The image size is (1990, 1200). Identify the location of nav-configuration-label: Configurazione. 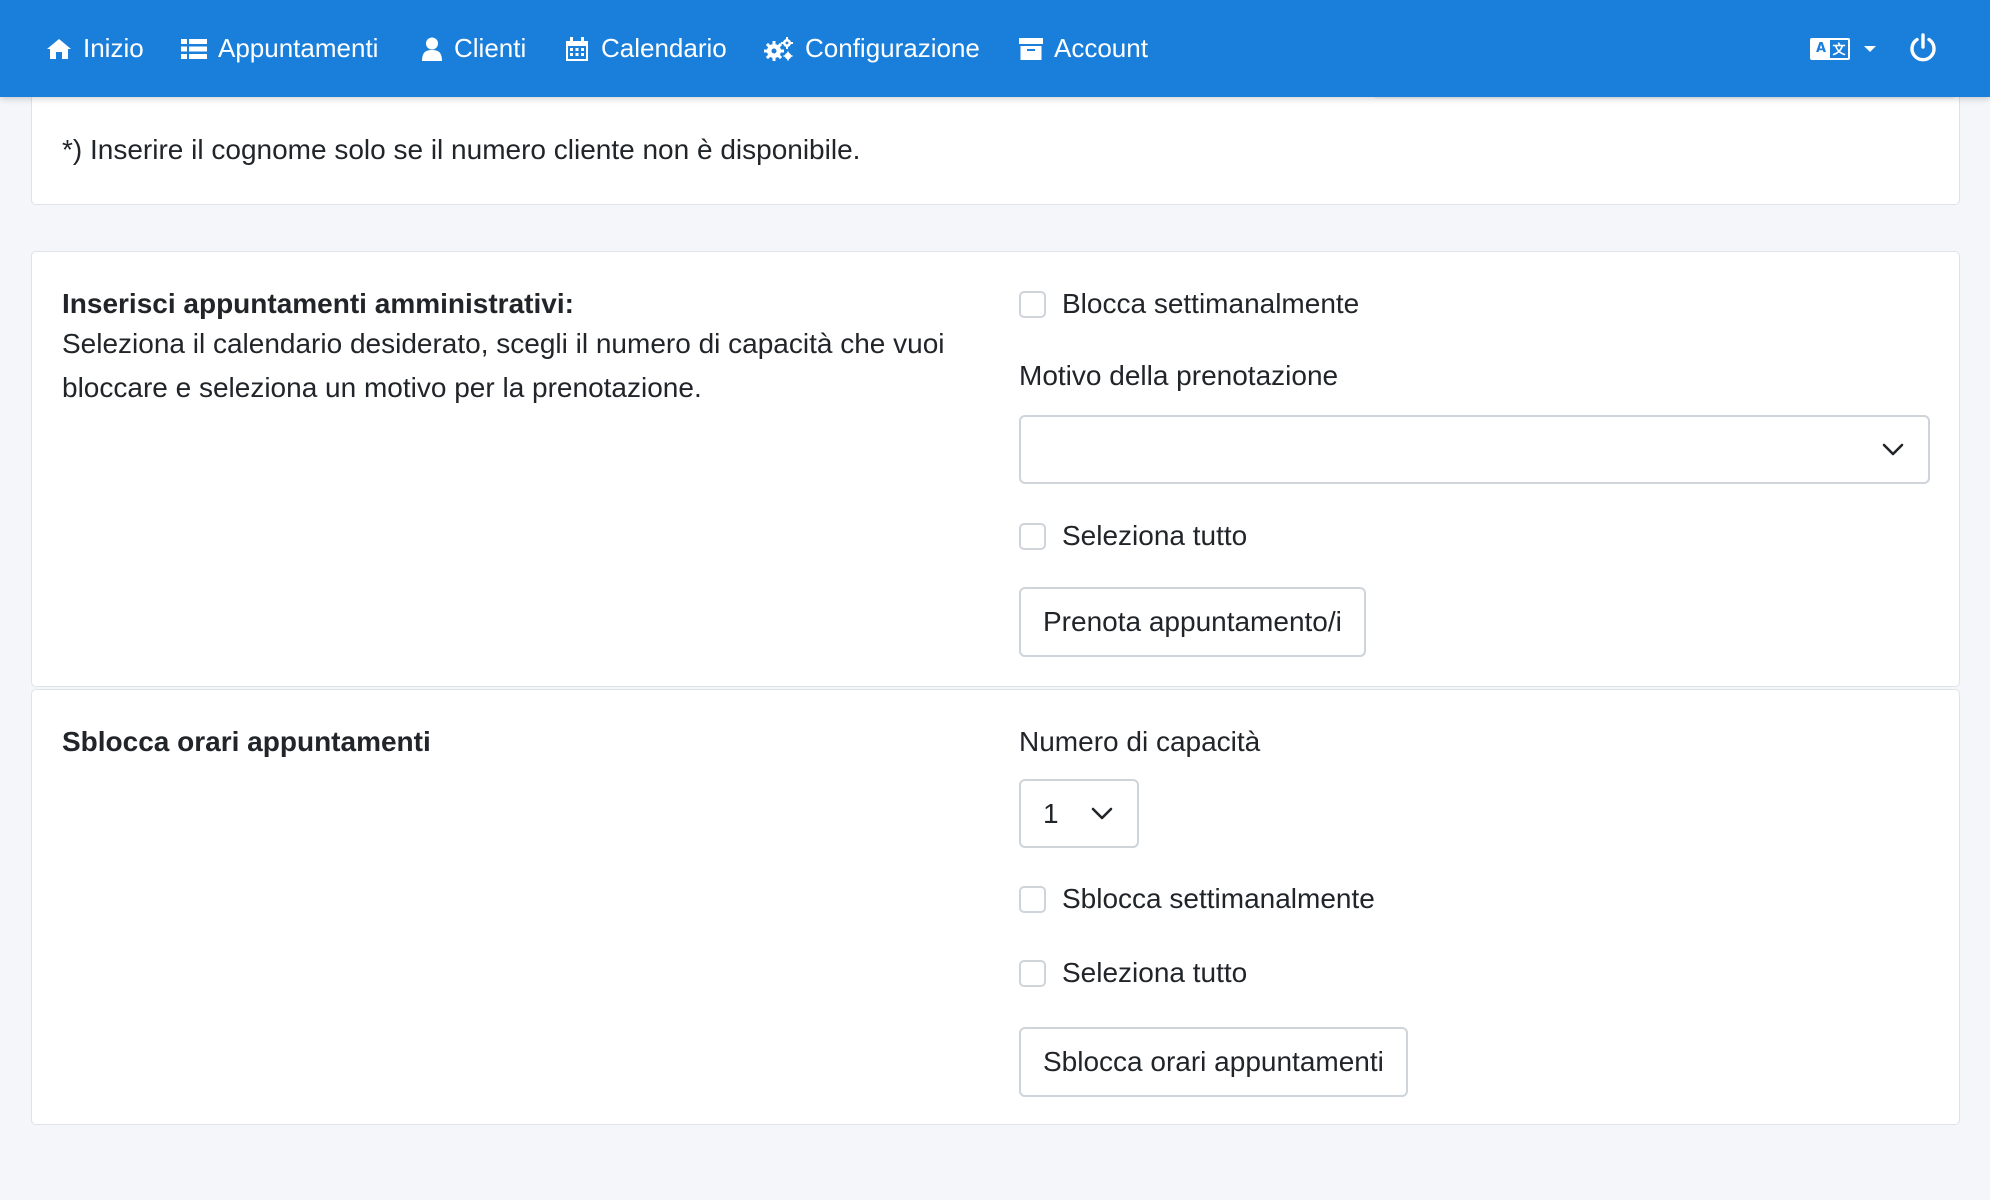
(892, 48).